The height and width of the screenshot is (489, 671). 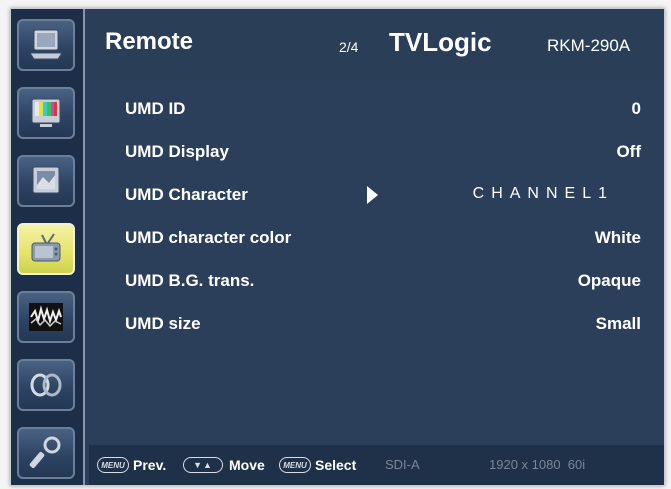 I want to click on menu-row-label: UMD size, so click(x=163, y=323).